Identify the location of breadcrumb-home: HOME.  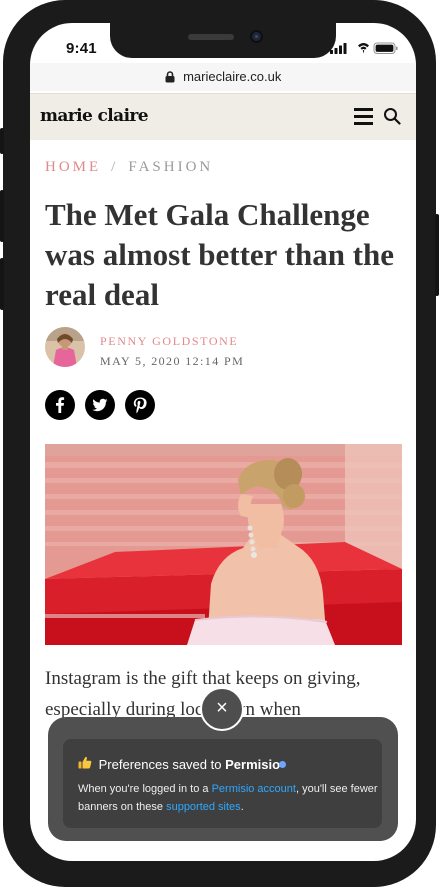
(73, 167).